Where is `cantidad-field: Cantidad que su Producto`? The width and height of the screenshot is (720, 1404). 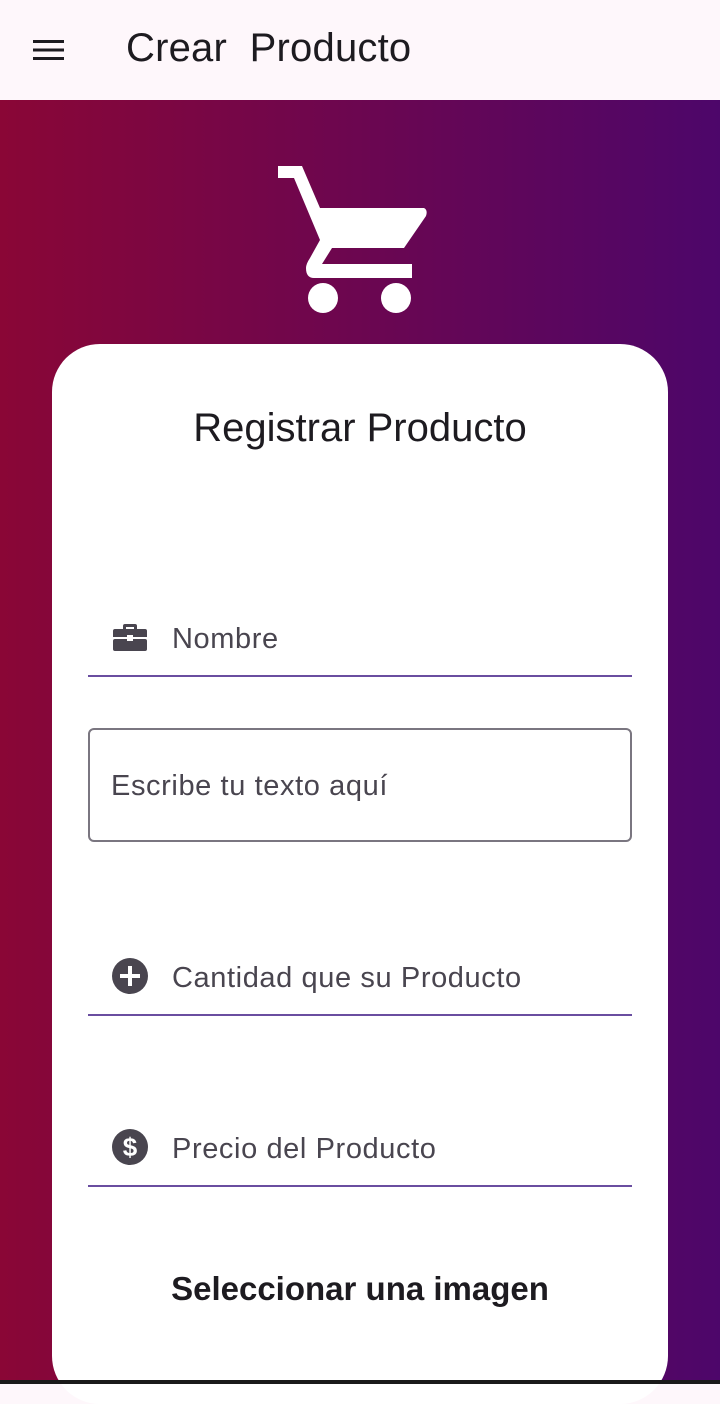 cantidad-field: Cantidad que su Producto is located at coordinates (360, 975).